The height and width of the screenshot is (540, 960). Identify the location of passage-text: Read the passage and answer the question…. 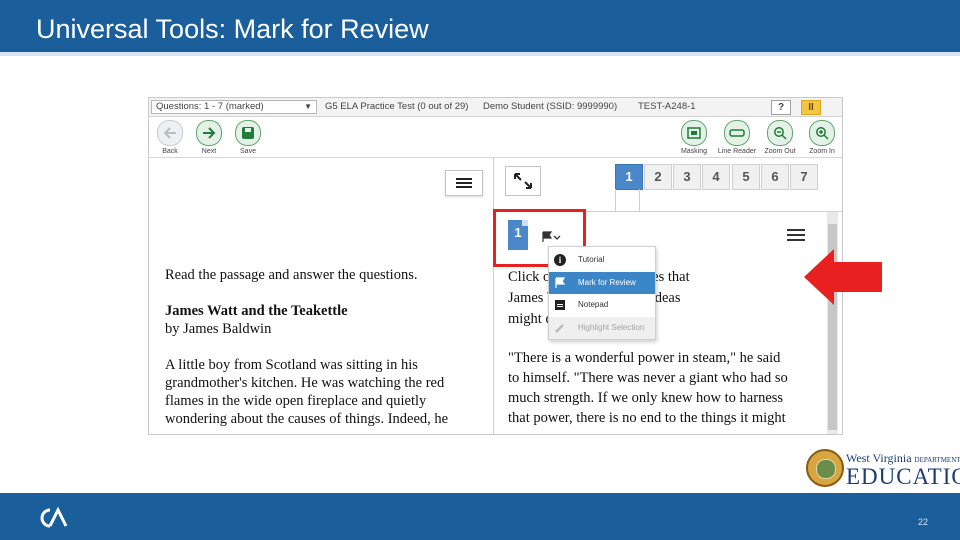
(325, 347).